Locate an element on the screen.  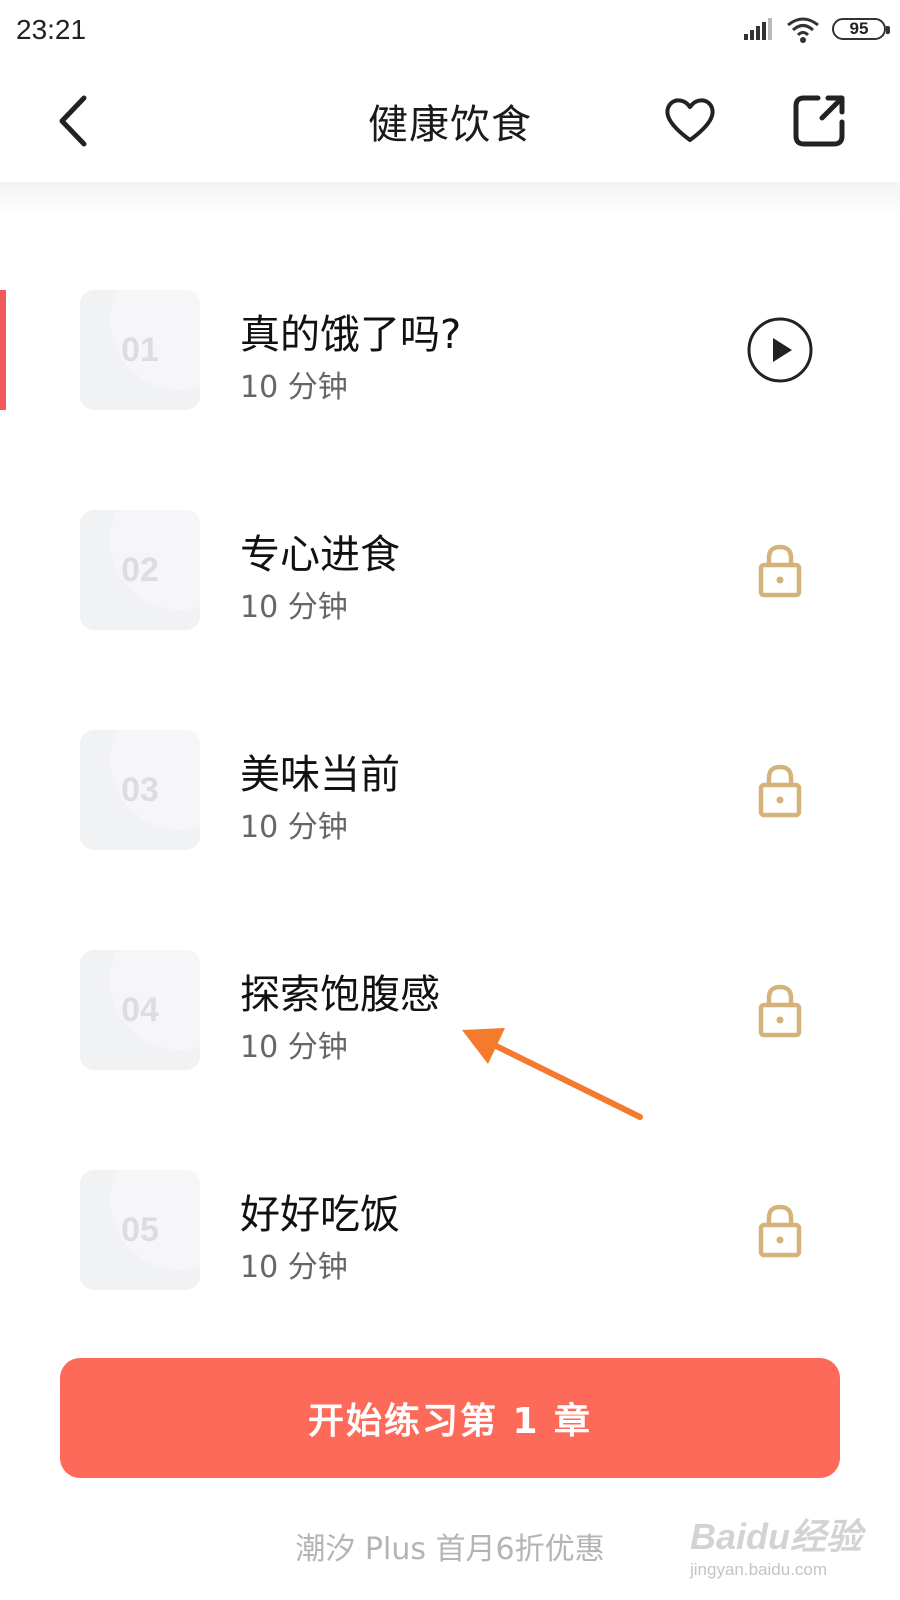
start-practice-button: 开始练习第 1 章 is located at coordinates (450, 1418).